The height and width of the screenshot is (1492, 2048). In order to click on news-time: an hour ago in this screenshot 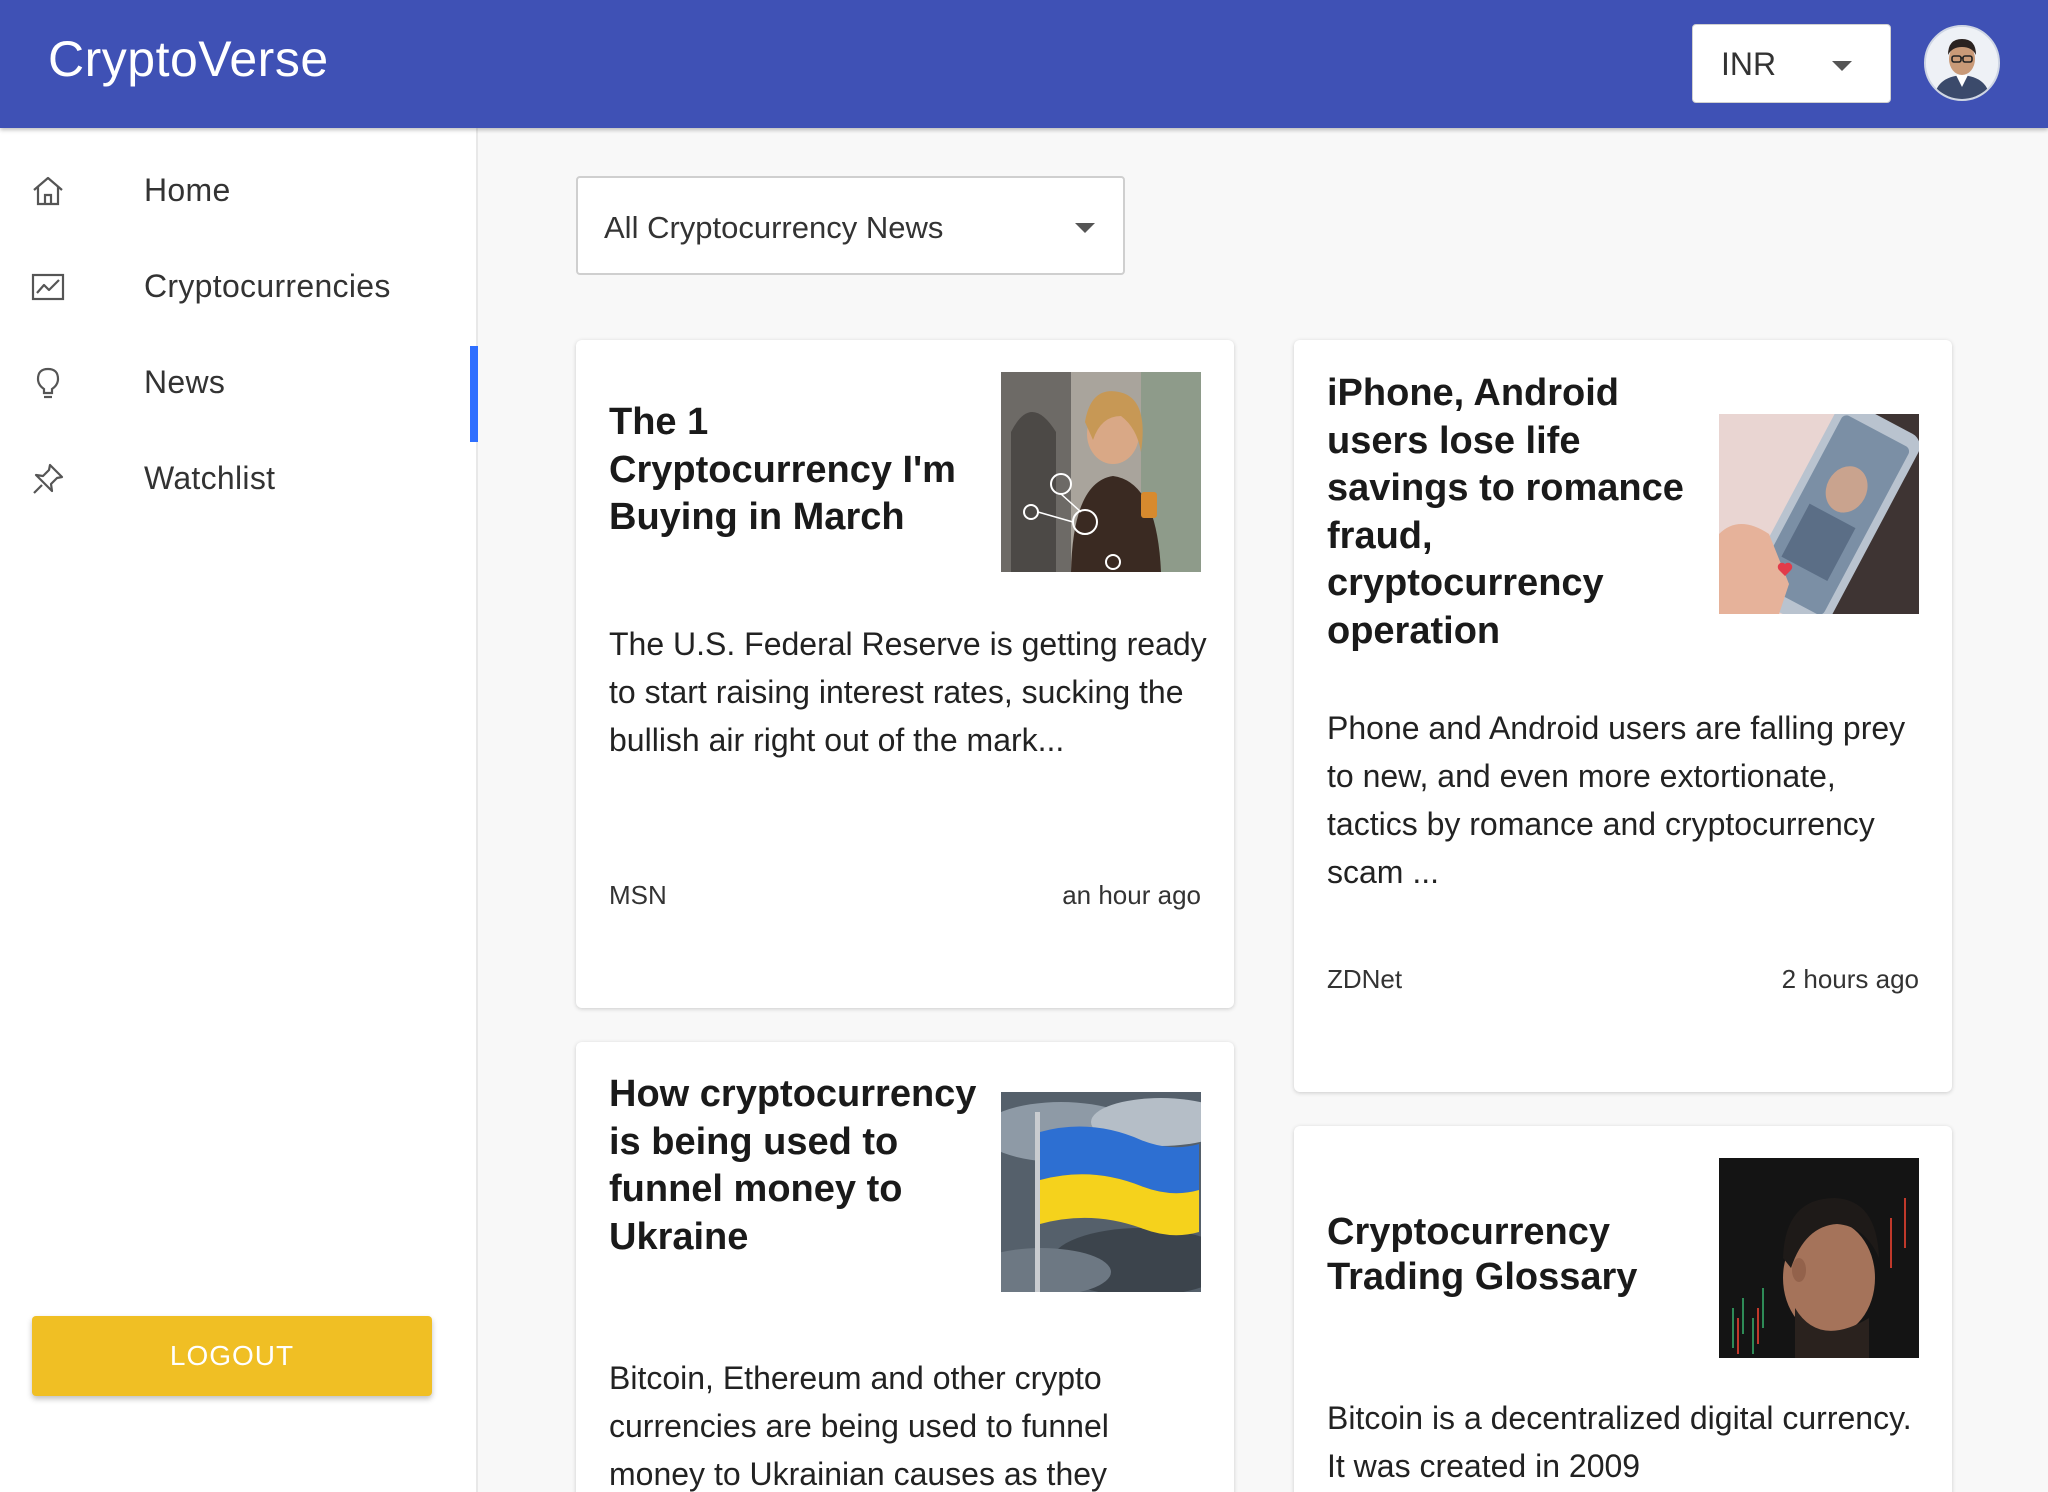, I will do `click(1131, 895)`.